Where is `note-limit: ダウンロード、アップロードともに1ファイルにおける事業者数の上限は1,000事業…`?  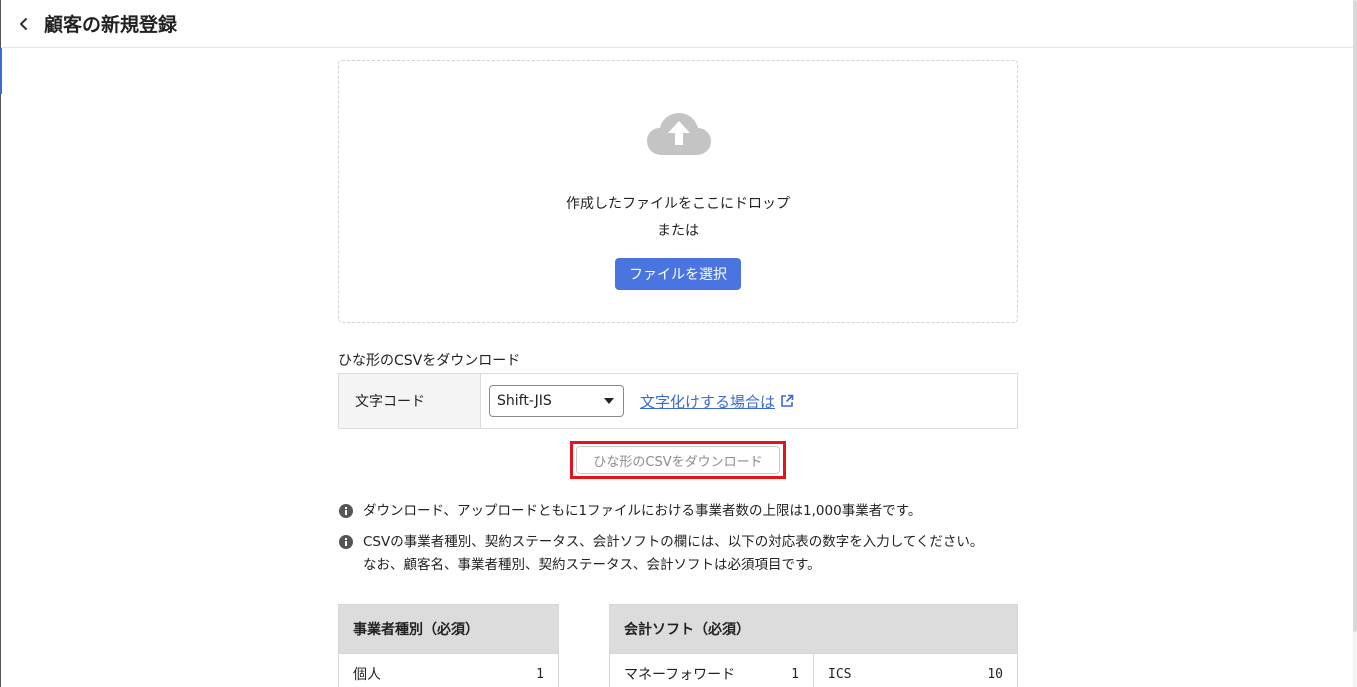
note-limit: ダウンロード、アップロードともに1ファイルにおける事業者数の上限は1,000事業… is located at coordinates (630, 511).